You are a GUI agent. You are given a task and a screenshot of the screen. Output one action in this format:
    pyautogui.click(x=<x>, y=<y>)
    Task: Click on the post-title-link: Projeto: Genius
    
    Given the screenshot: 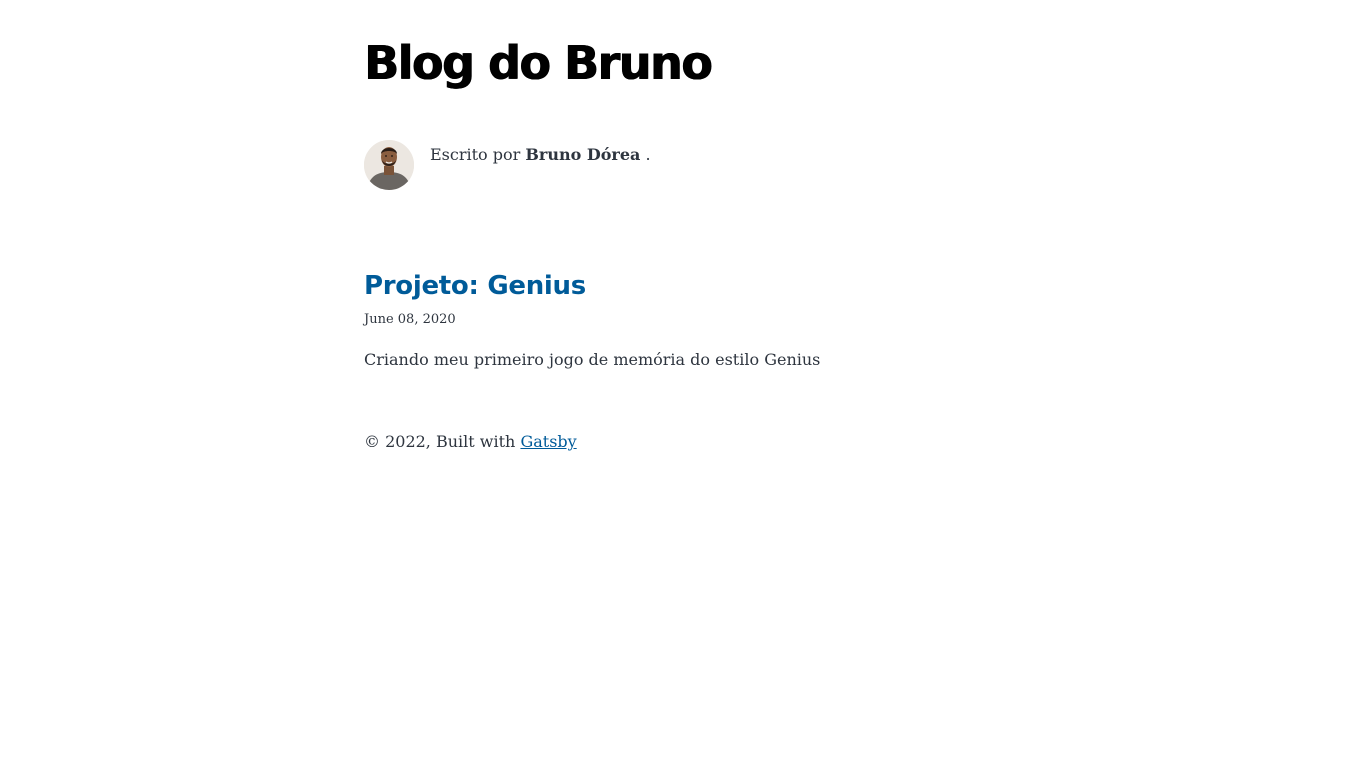 What is the action you would take?
    pyautogui.click(x=475, y=286)
    